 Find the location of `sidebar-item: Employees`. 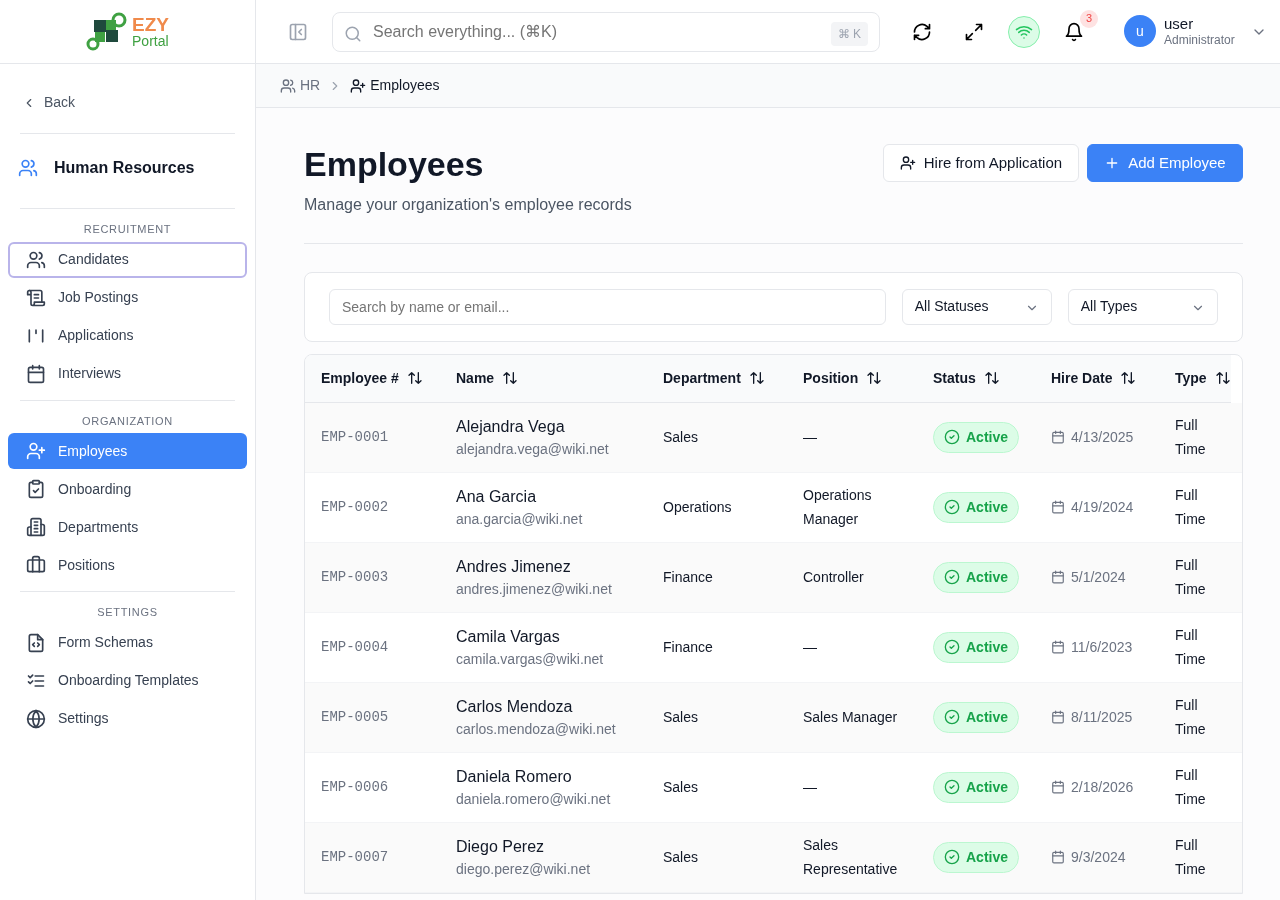

sidebar-item: Employees is located at coordinates (127, 451).